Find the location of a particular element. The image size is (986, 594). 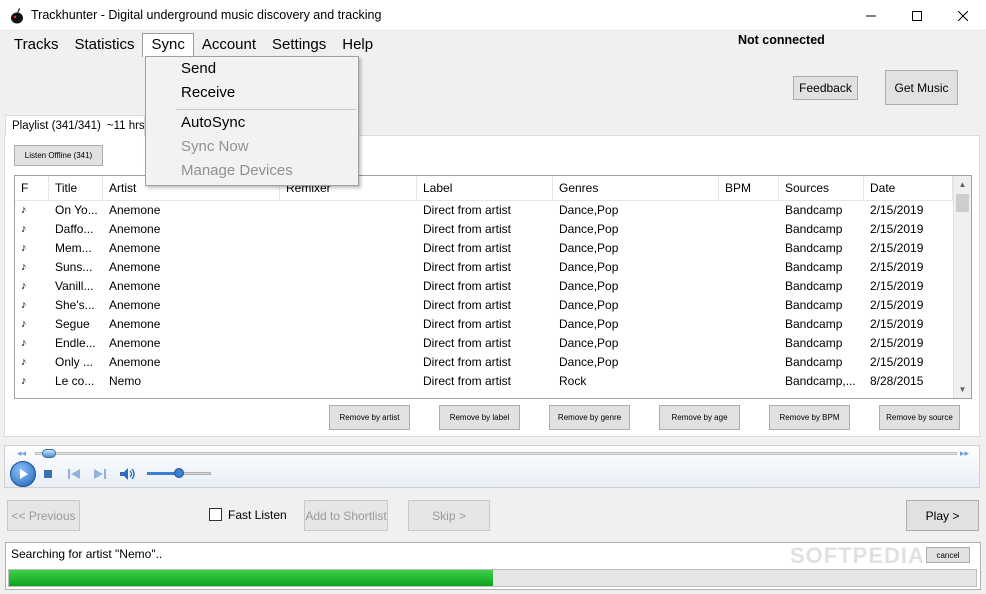

menu-item-receive: Receive is located at coordinates (208, 92).